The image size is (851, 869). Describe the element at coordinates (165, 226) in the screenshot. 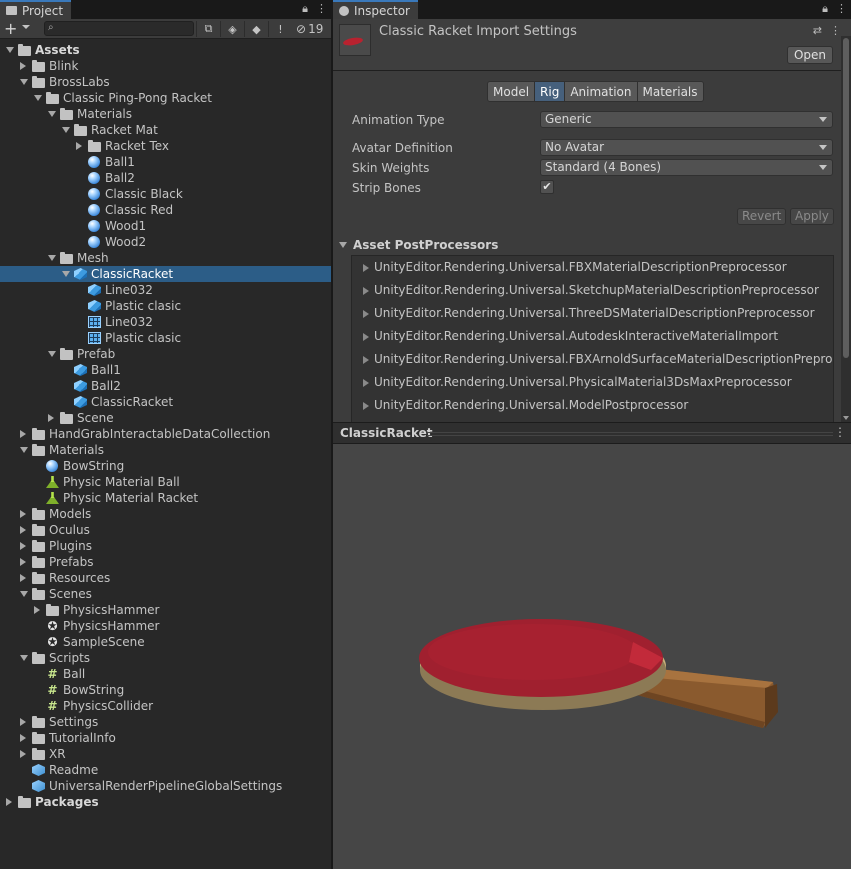

I see `tree-item: Wood1` at that location.